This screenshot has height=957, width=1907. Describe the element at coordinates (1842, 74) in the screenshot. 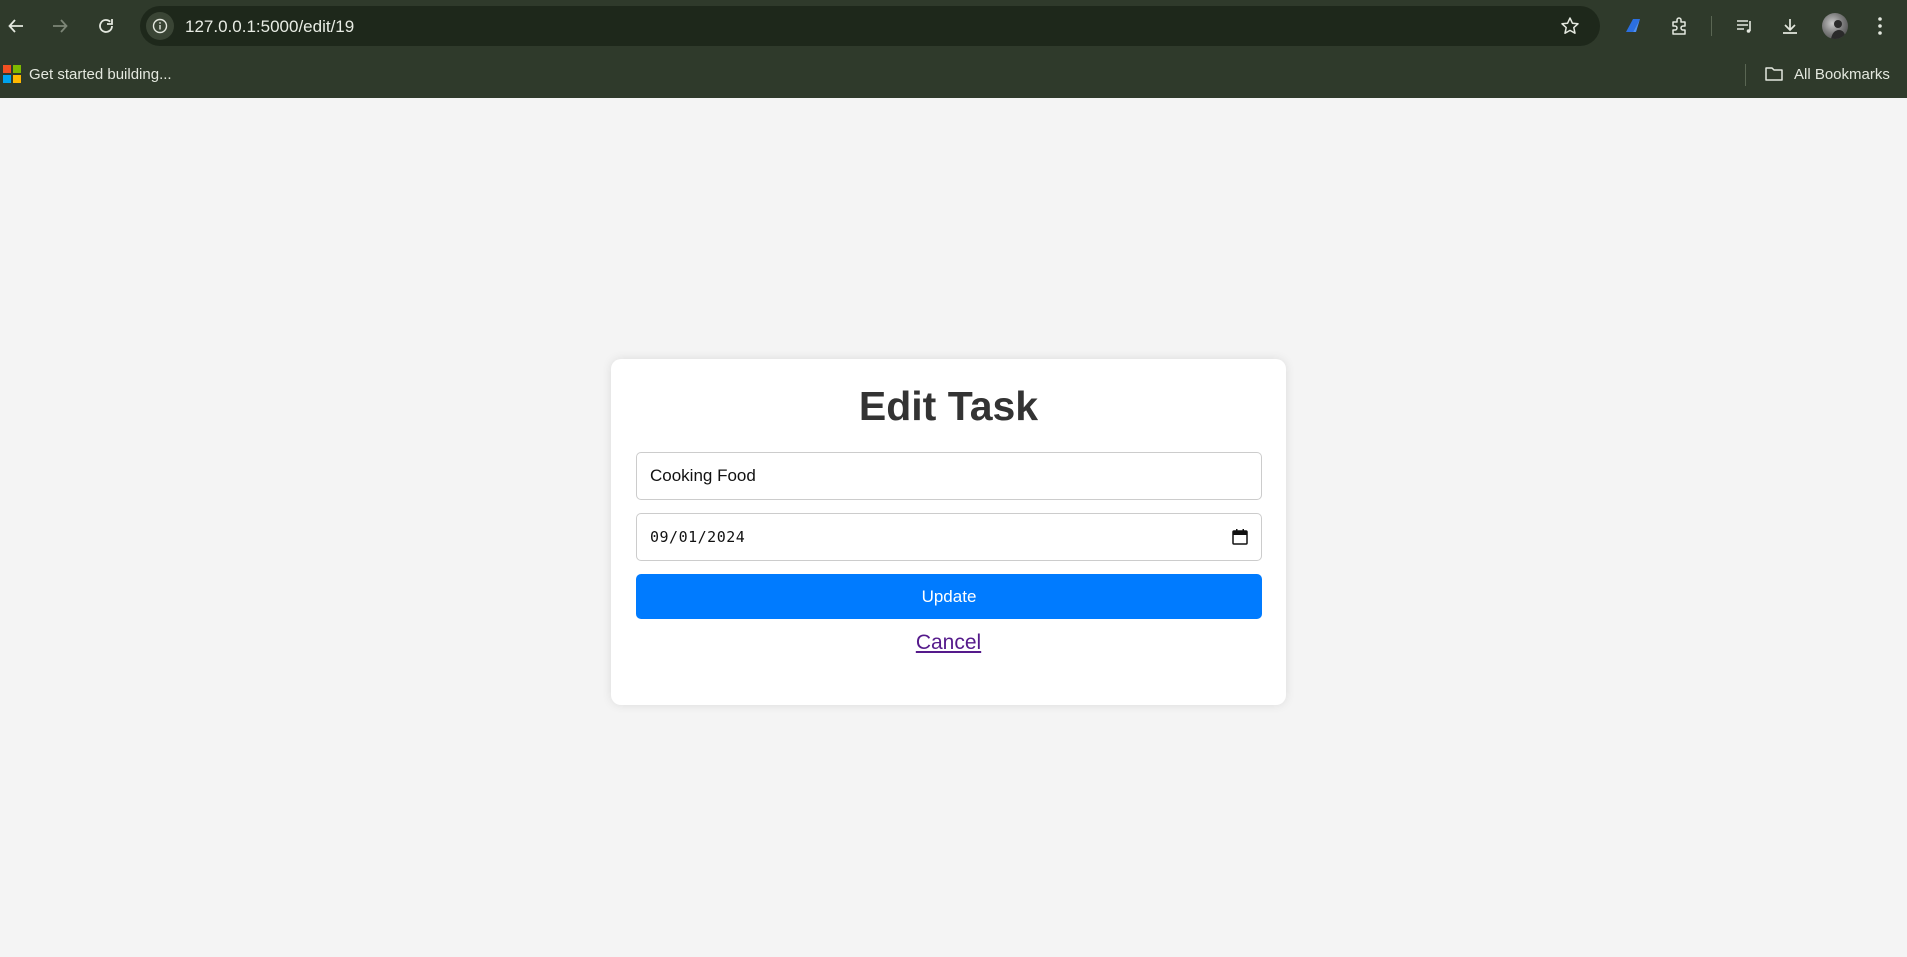

I see `all-bookmarks-label: All Bookmarks` at that location.